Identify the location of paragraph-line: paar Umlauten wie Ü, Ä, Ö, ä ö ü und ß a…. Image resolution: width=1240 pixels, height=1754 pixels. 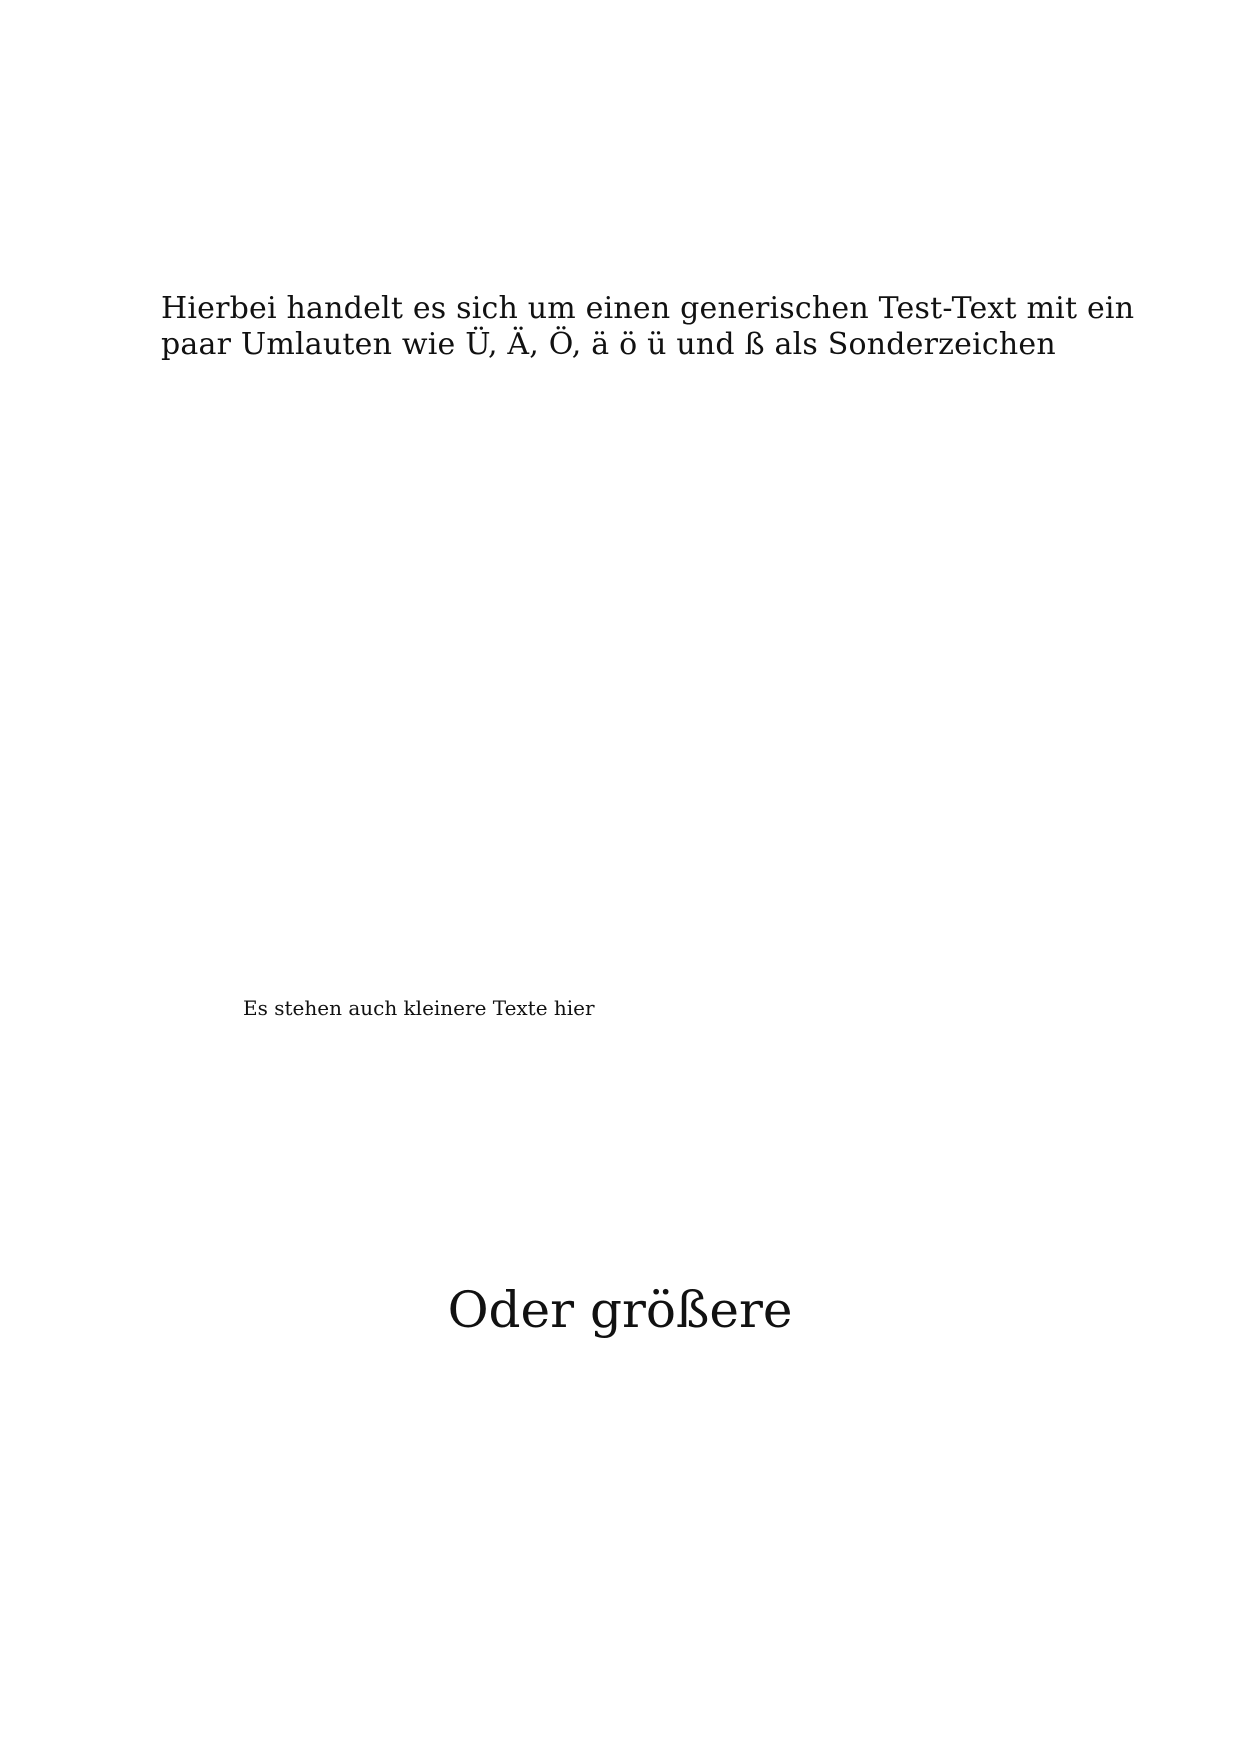
(608, 344).